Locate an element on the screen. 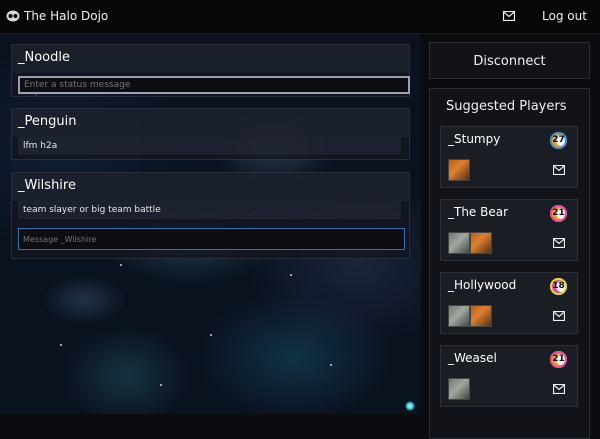  bright-star is located at coordinates (410, 406).